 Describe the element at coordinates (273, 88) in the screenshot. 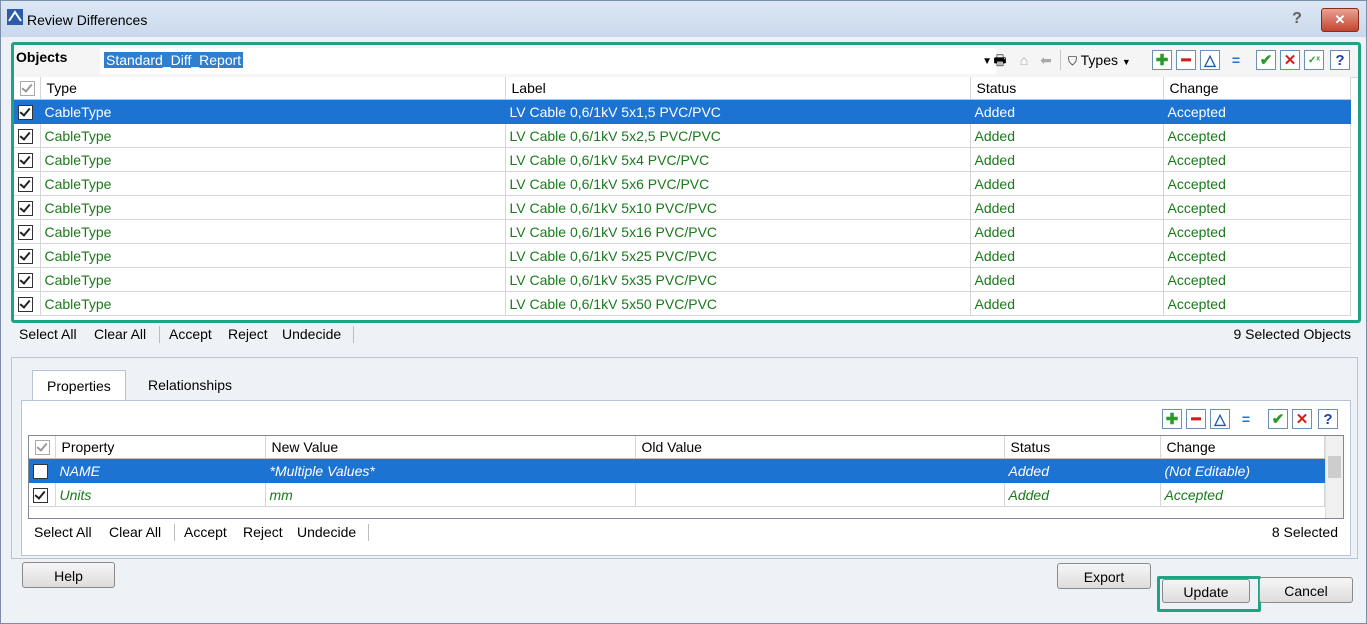

I see `column-header-type: Type` at that location.